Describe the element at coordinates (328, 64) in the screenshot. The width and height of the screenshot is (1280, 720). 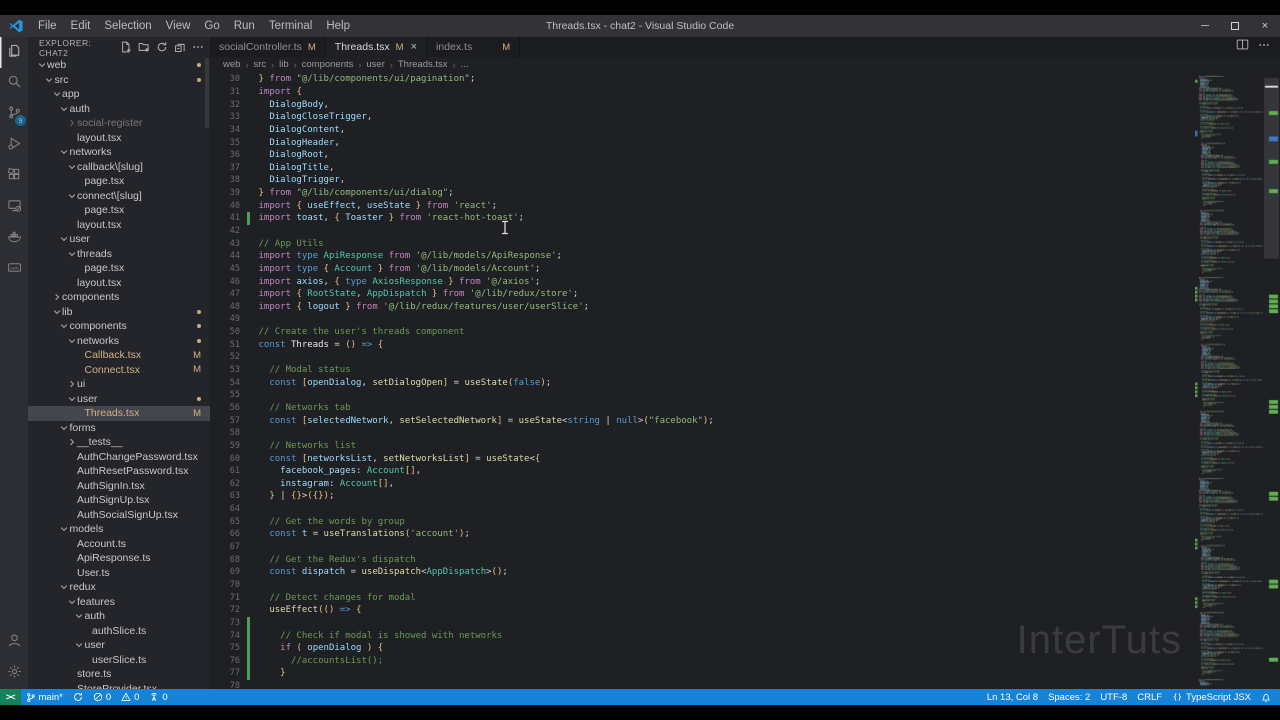
I see `breadcrumb-item: components` at that location.